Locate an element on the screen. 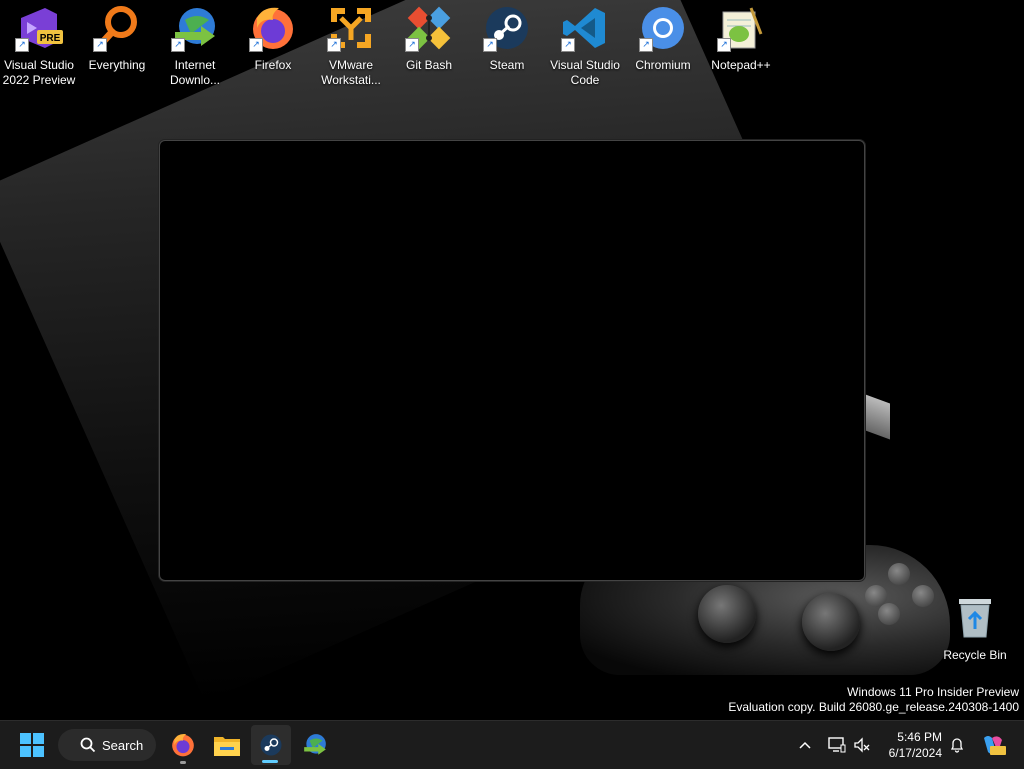 The width and height of the screenshot is (1024, 769). copilot-button is located at coordinates (993, 745).